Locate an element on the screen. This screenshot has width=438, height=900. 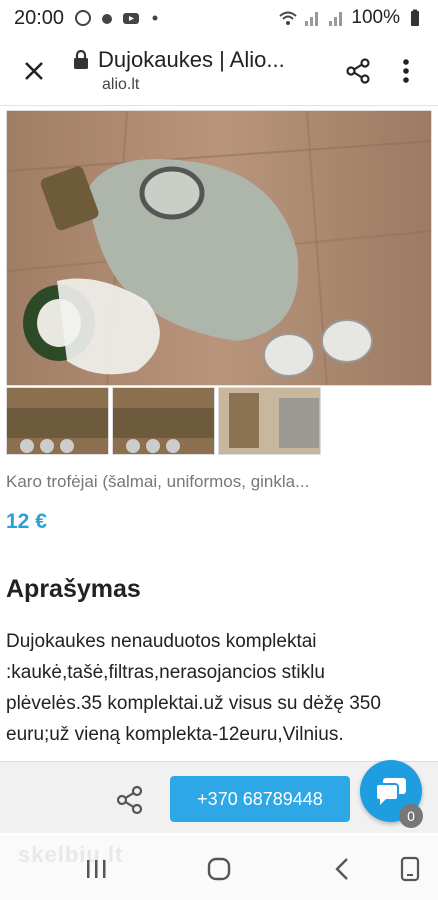
home-icon is located at coordinates (219, 869).